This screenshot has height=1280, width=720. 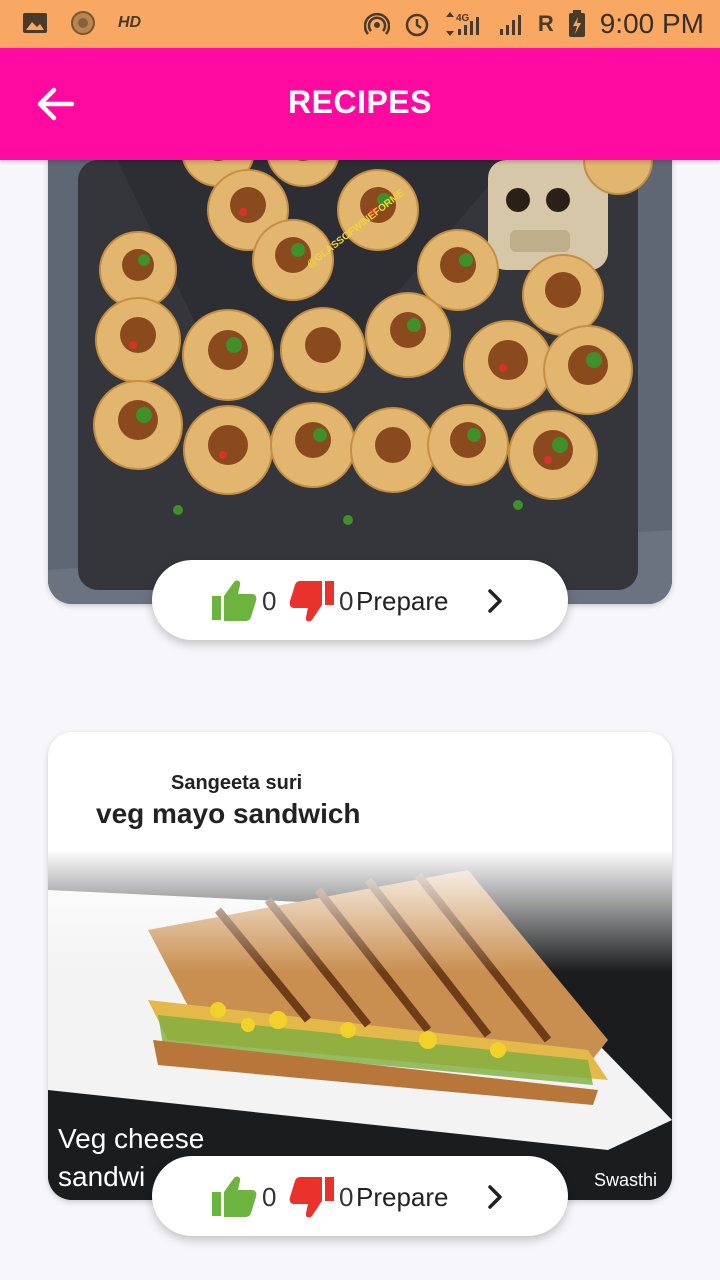 What do you see at coordinates (576, 23) in the screenshot?
I see `battery-charging-icon` at bounding box center [576, 23].